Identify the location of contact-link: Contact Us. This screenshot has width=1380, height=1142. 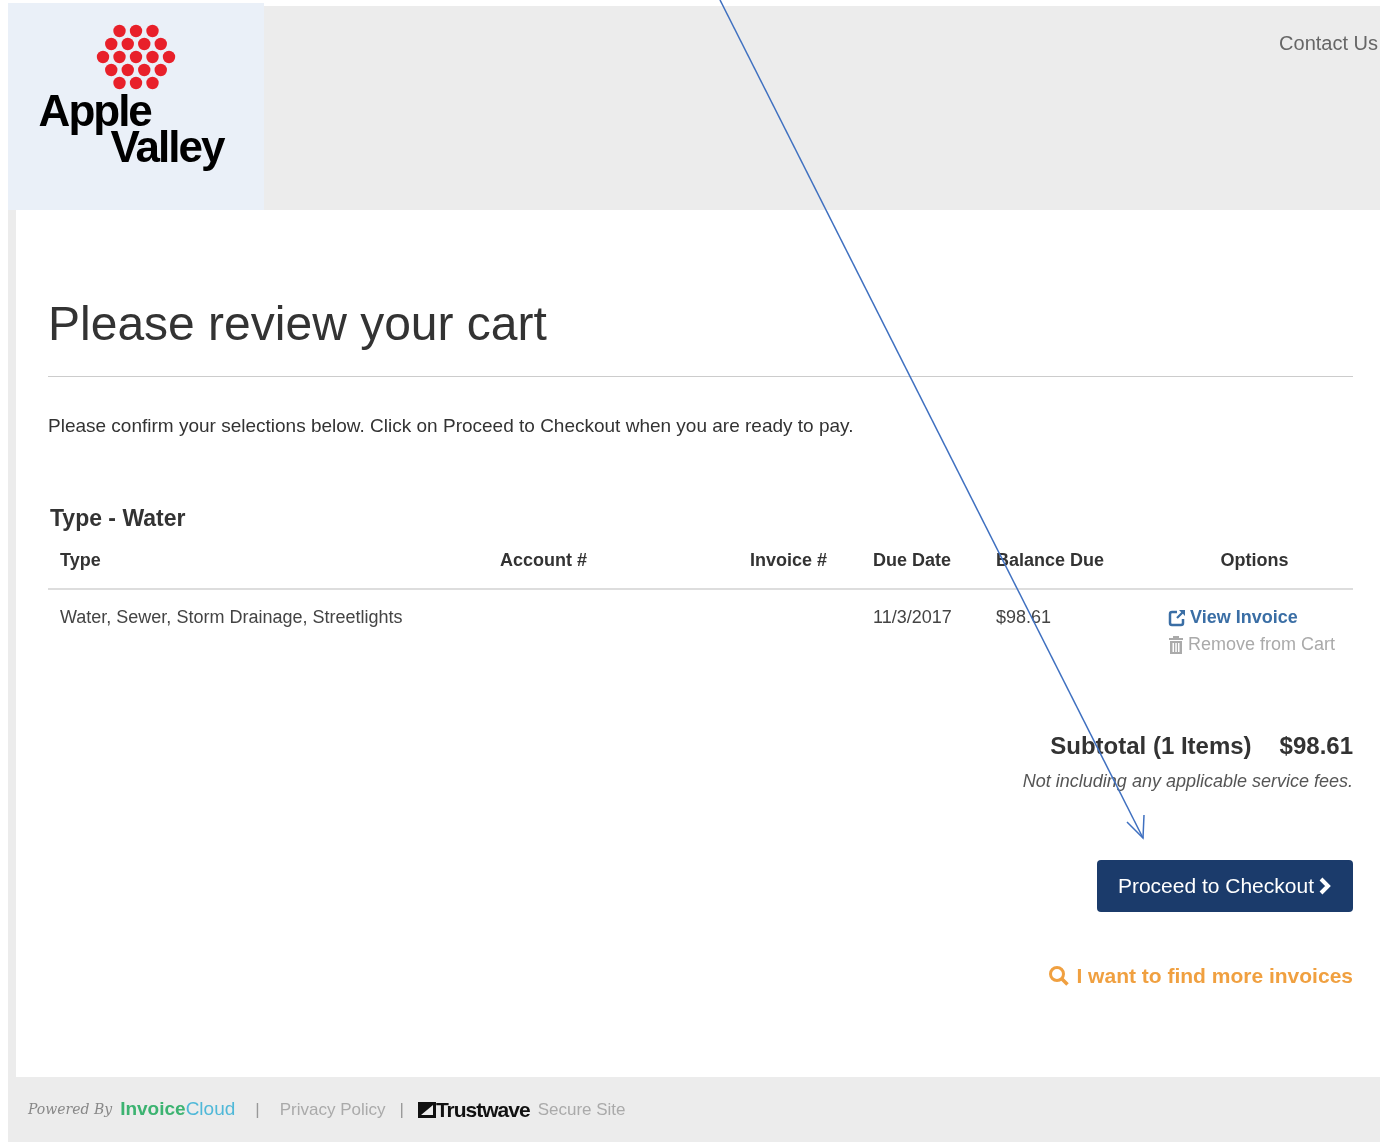
(1328, 43).